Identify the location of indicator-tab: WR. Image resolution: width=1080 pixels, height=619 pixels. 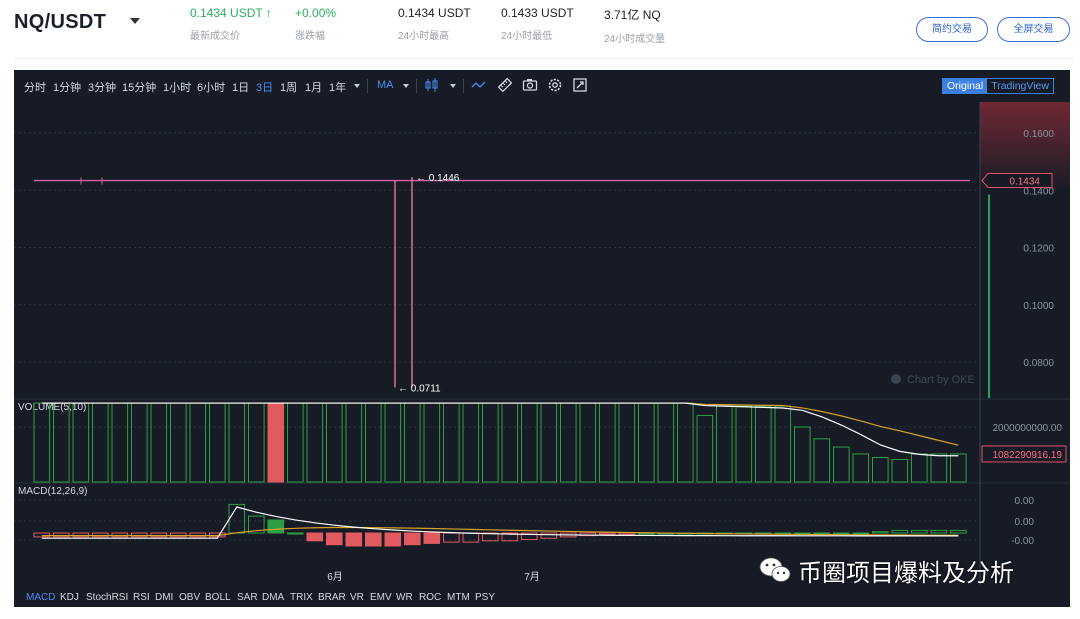
(404, 597).